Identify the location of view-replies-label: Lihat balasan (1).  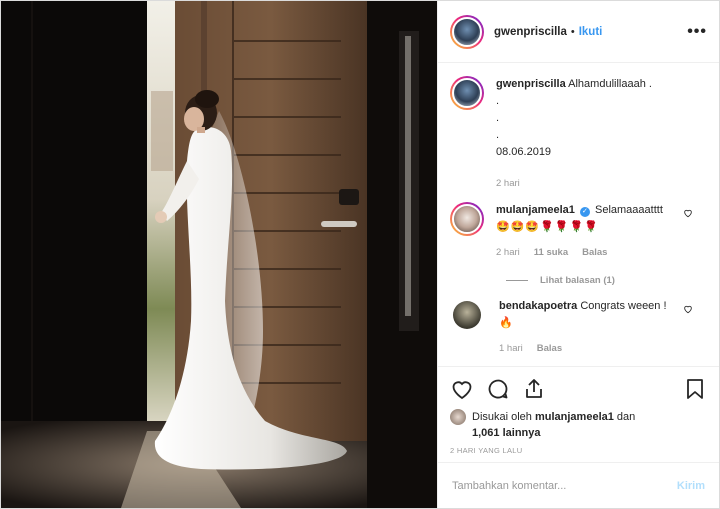
(577, 280).